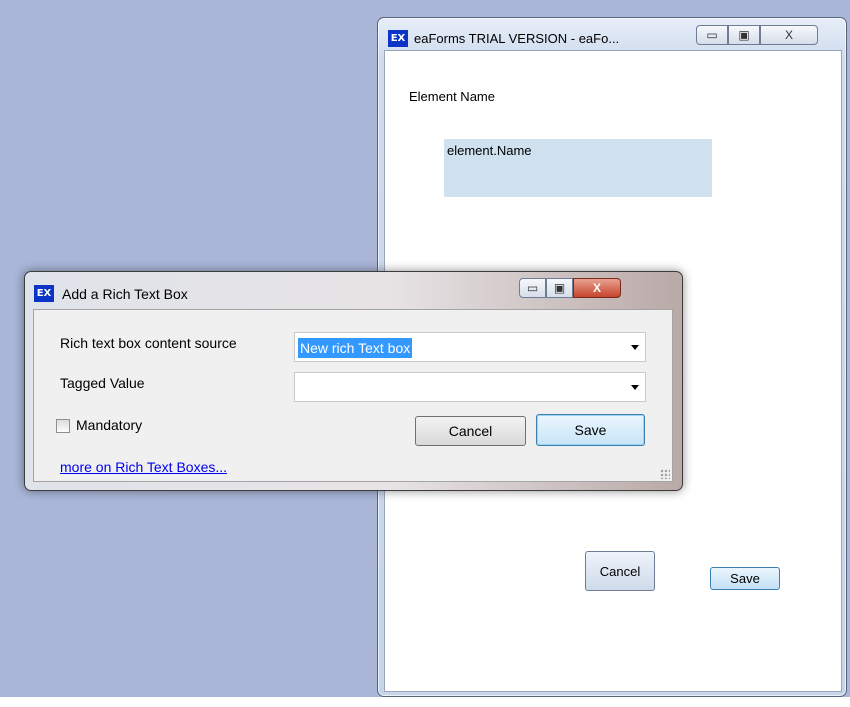 The image size is (850, 707). I want to click on back-save-button: Save, so click(745, 578).